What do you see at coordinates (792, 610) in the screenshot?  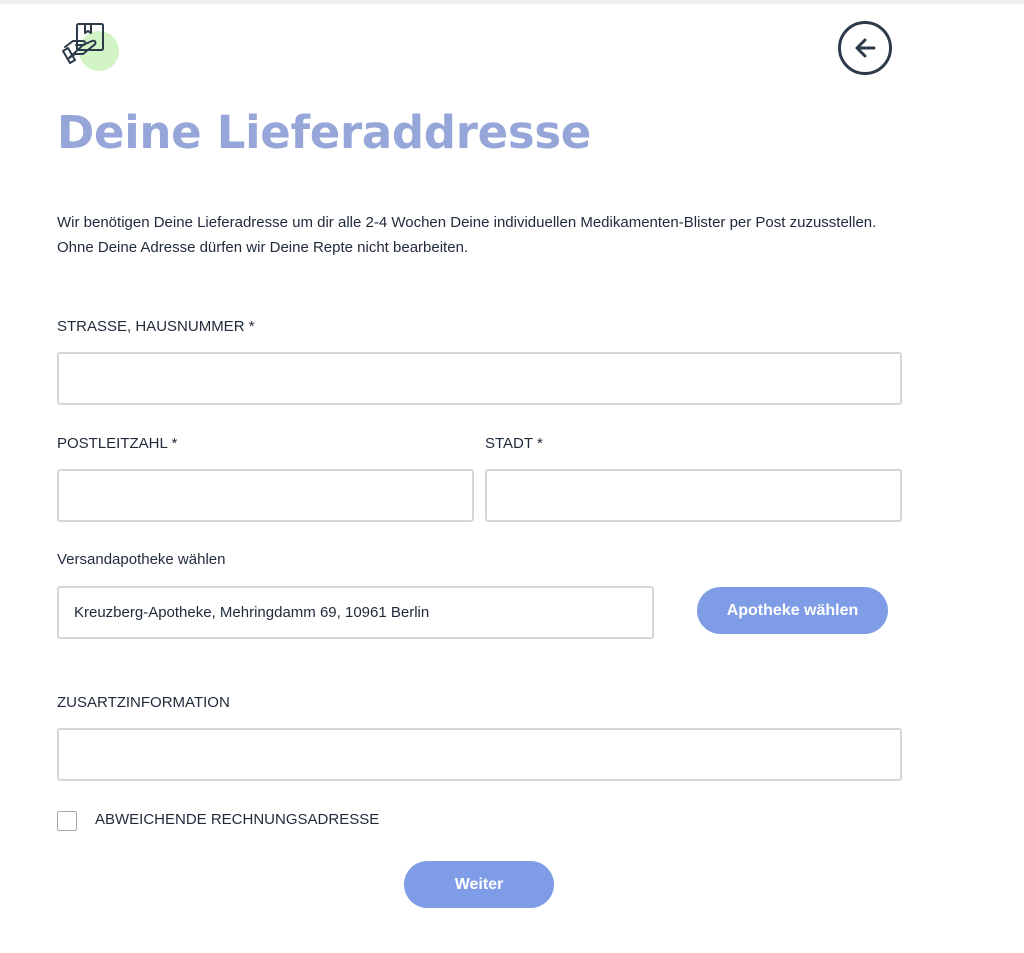 I see `choose-pharmacy-button: Apotheke wählen` at bounding box center [792, 610].